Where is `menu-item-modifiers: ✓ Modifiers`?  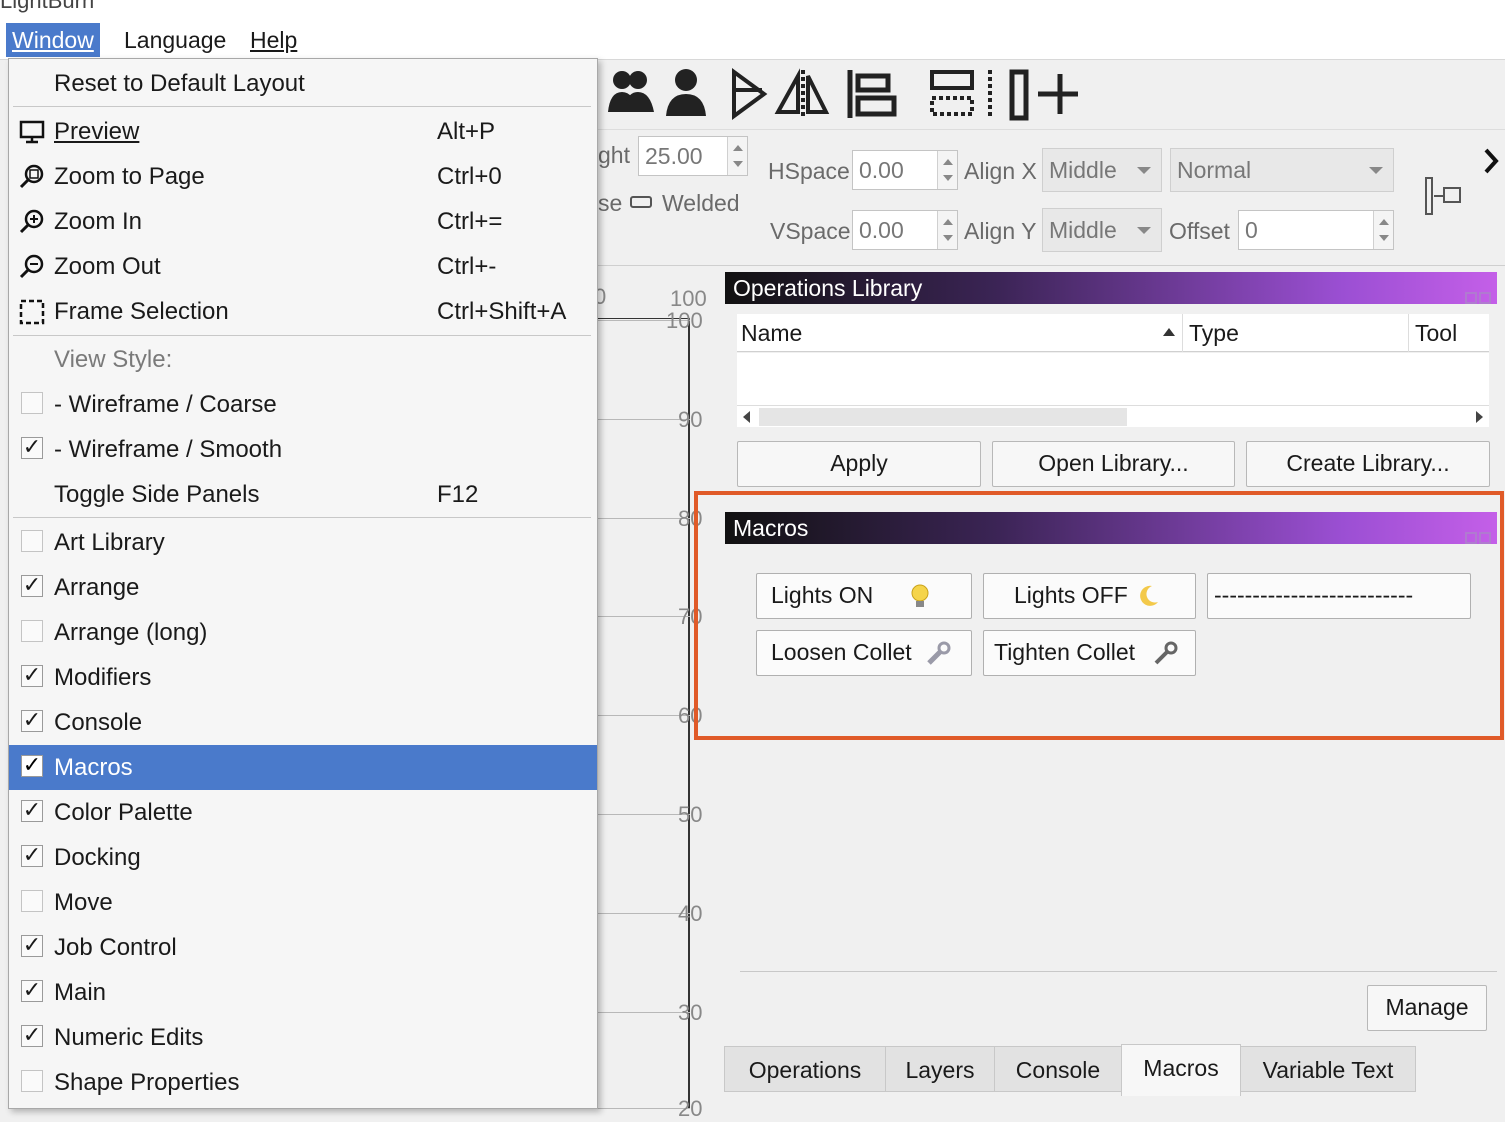 menu-item-modifiers: ✓ Modifiers is located at coordinates (303, 677).